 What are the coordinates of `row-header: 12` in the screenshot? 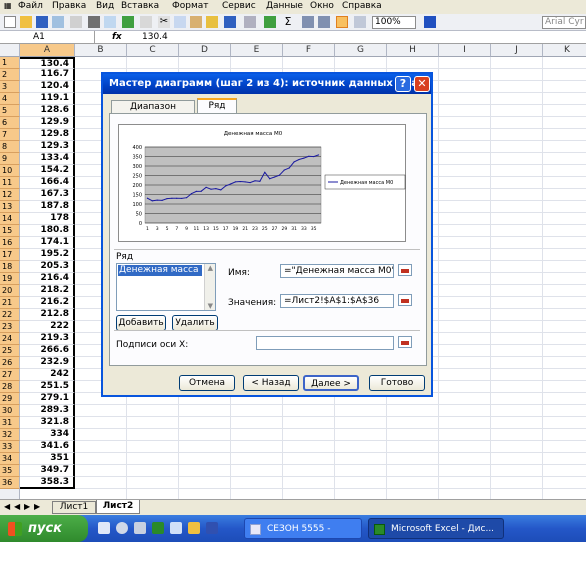 It's located at (10, 195).